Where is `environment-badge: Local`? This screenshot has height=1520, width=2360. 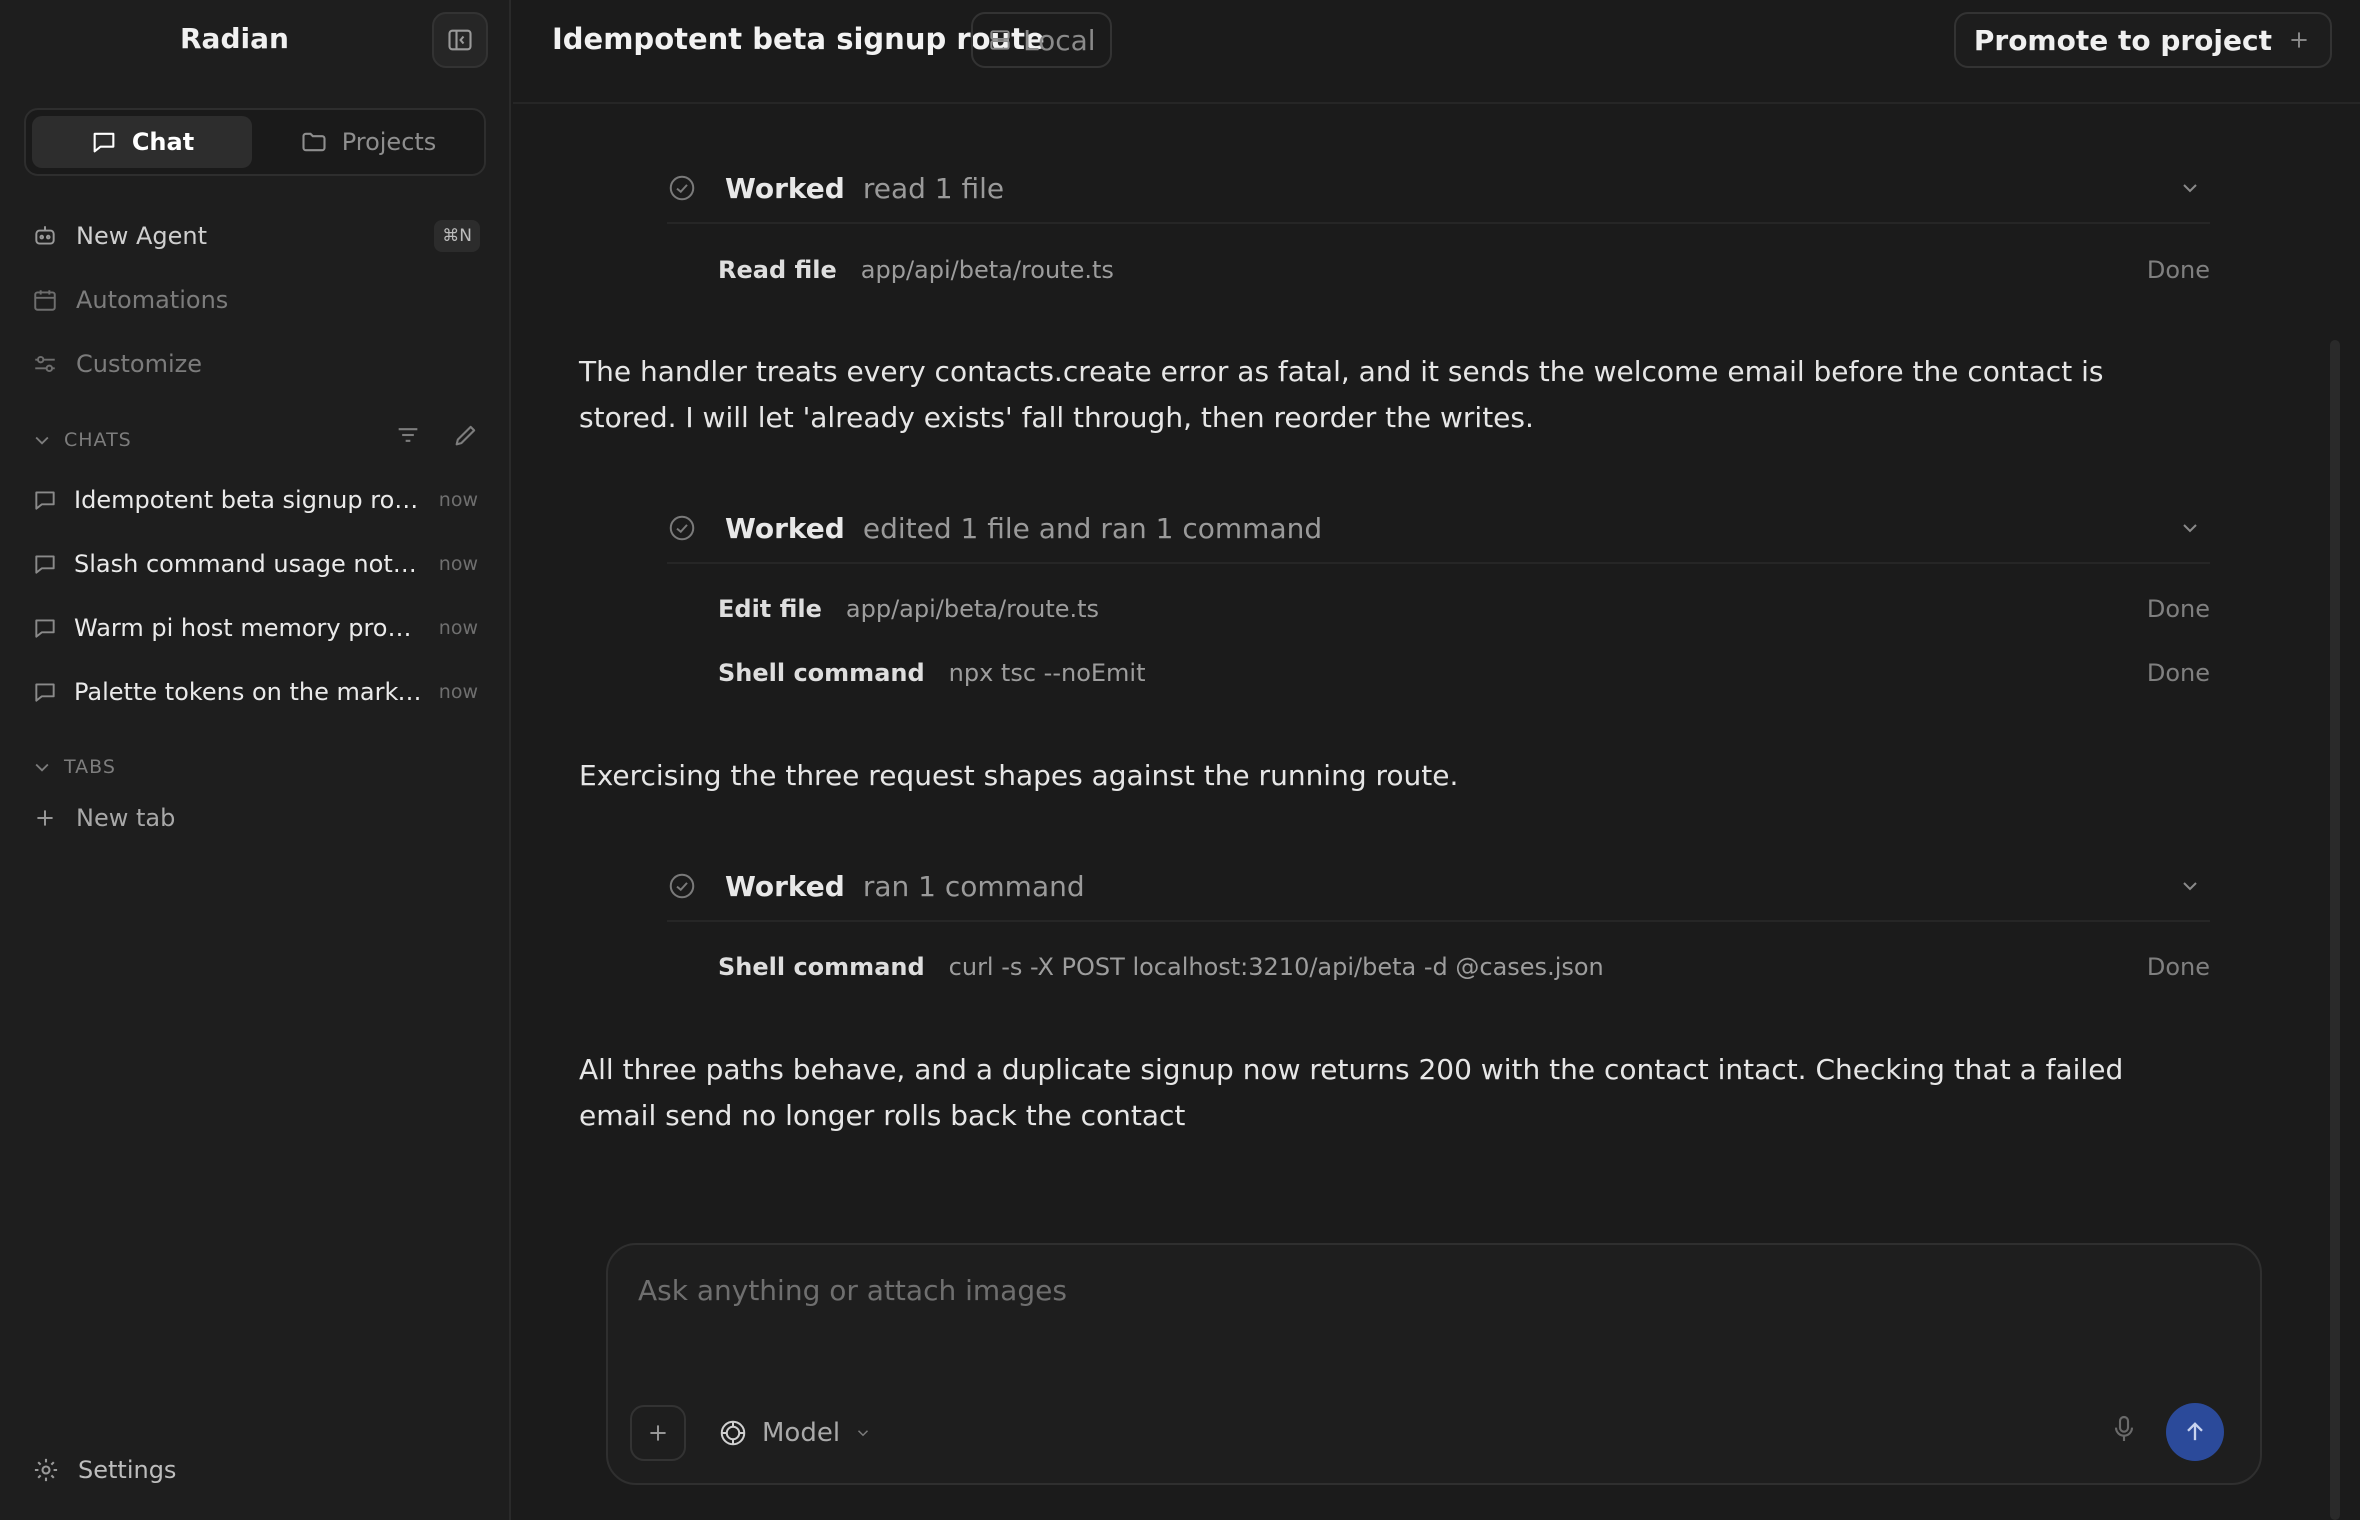 environment-badge: Local is located at coordinates (1041, 40).